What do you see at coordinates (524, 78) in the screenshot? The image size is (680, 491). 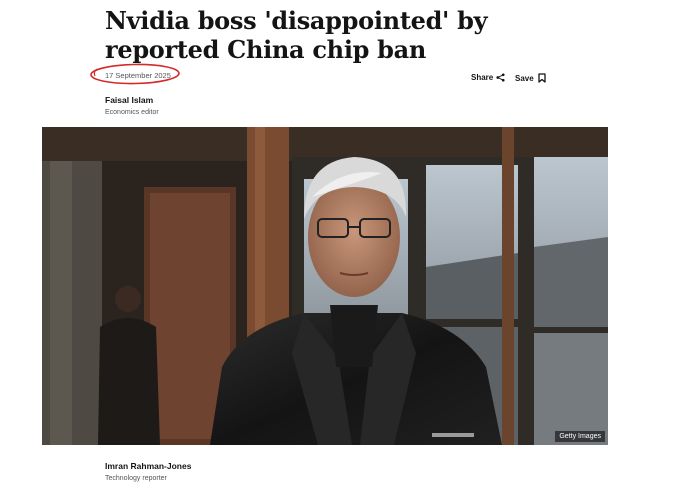 I see `save-label: Save` at bounding box center [524, 78].